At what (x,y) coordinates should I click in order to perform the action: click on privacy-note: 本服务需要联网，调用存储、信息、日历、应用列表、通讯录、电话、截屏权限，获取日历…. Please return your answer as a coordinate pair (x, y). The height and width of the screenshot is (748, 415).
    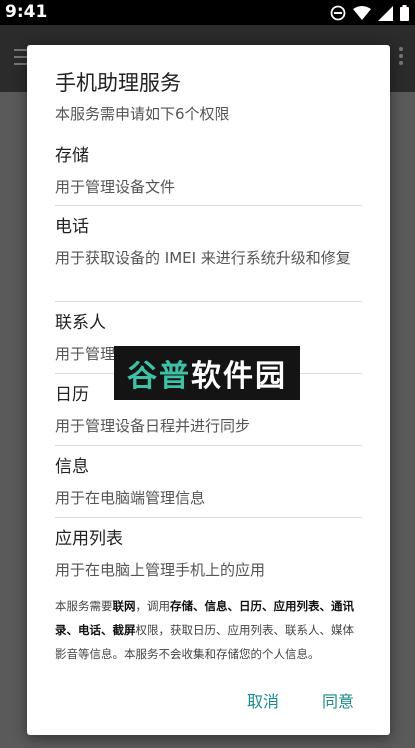
    Looking at the image, I should click on (210, 630).